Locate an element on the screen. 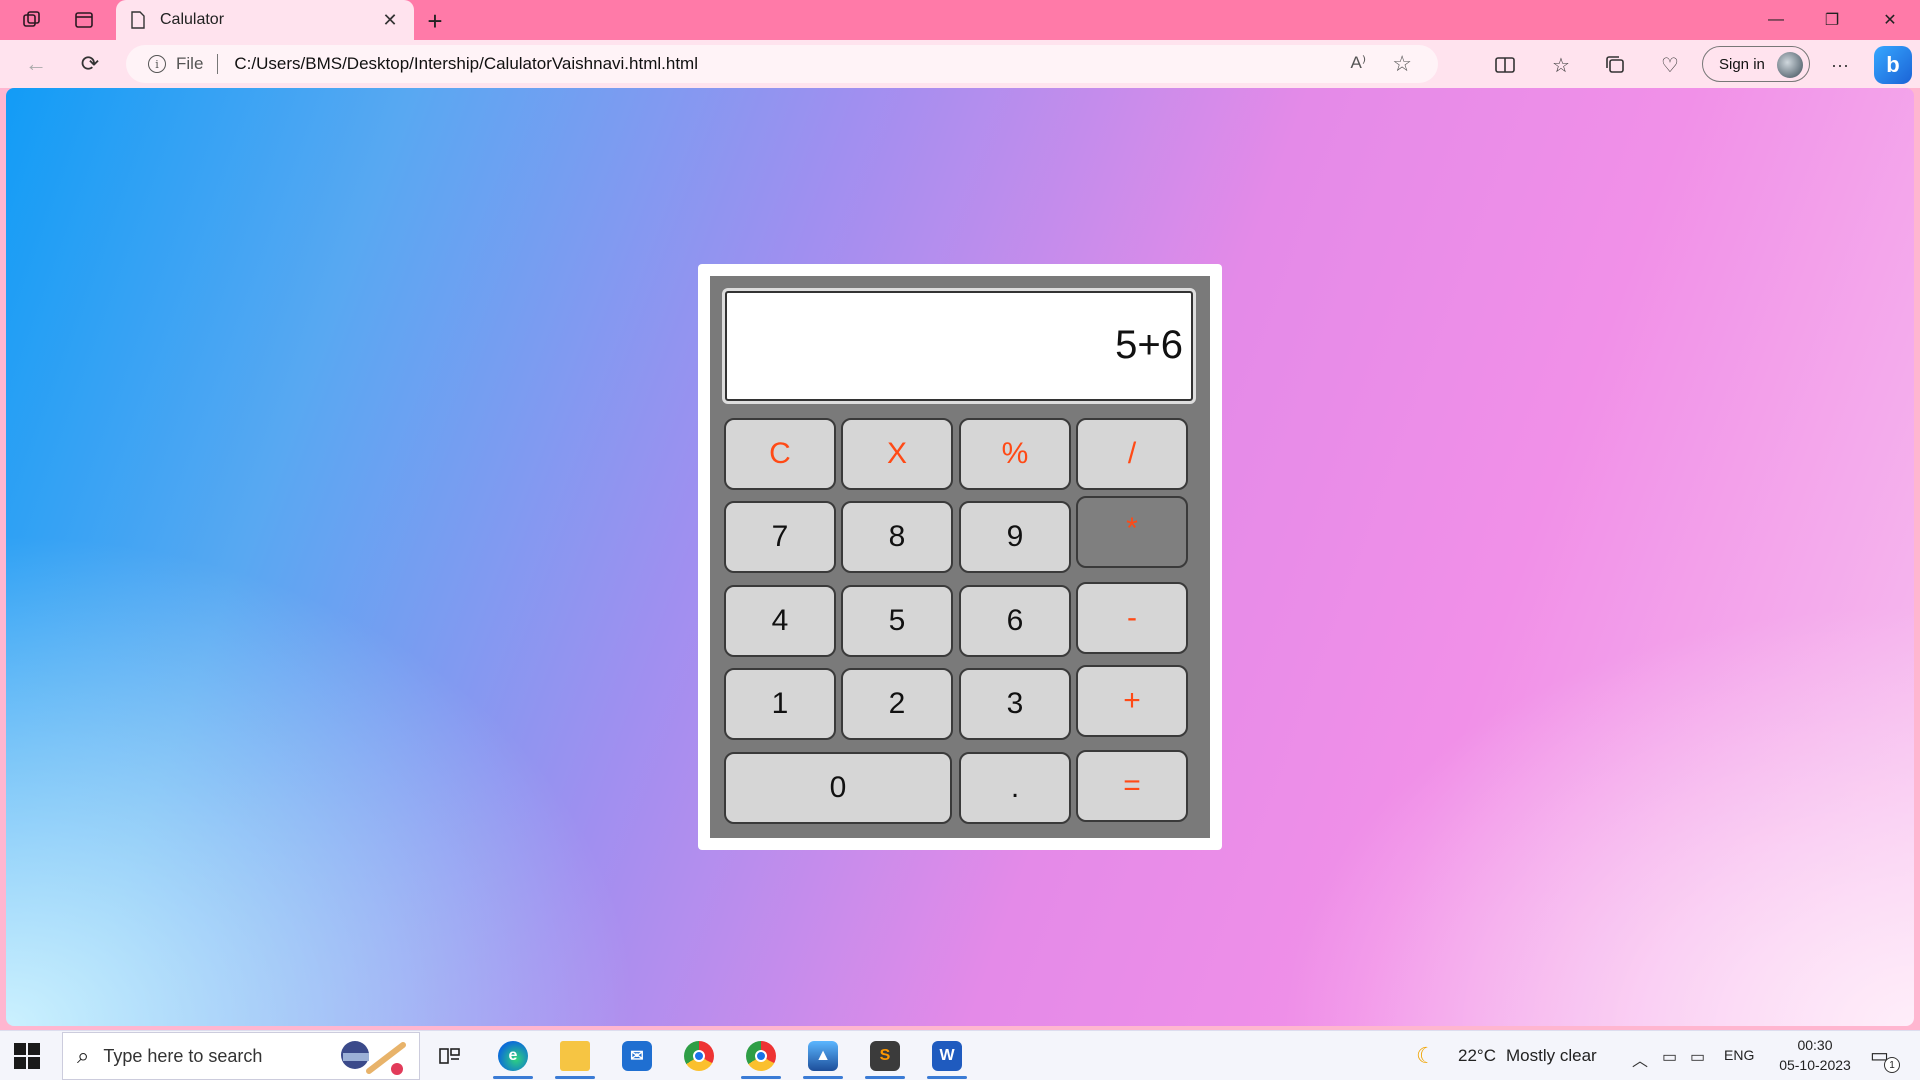  info-icon: i is located at coordinates (157, 64).